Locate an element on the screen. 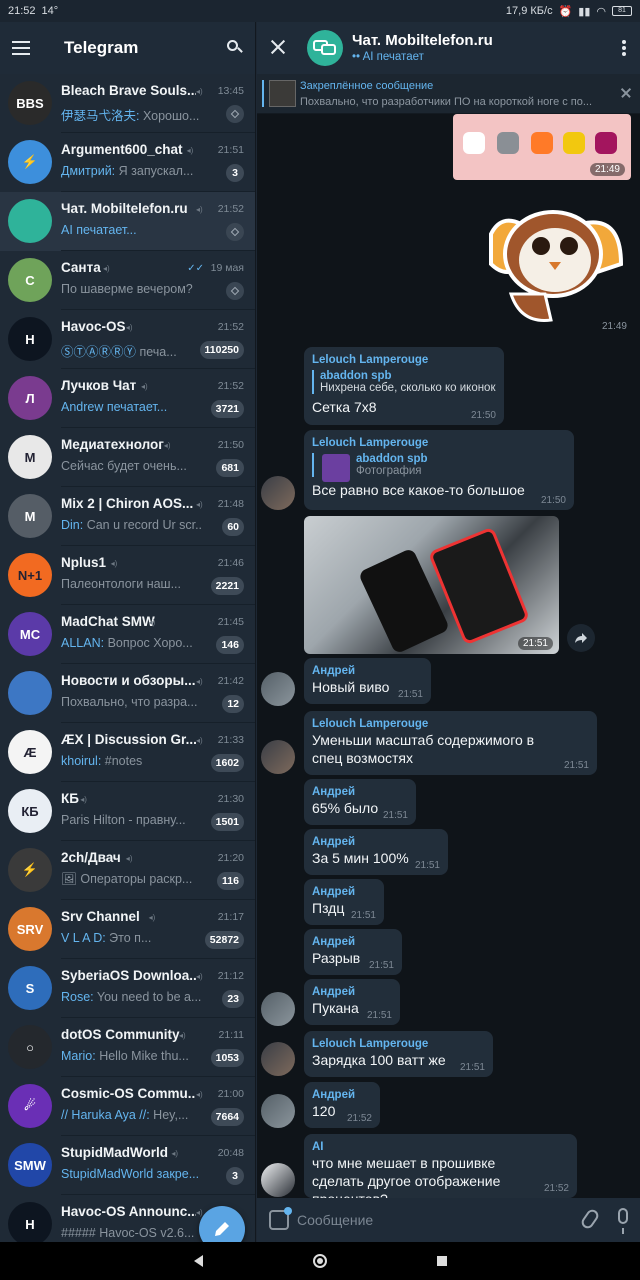 This screenshot has width=640, height=1280. phone-app-icon is located at coordinates (474, 143).